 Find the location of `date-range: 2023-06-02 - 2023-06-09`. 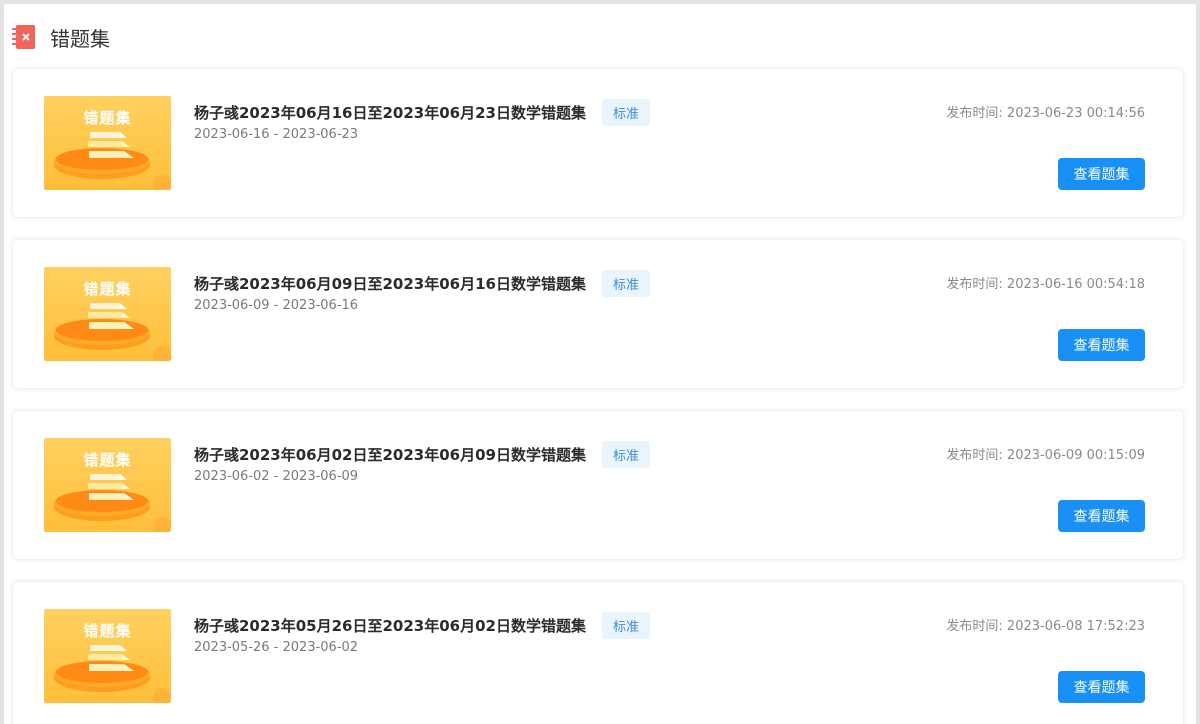

date-range: 2023-06-02 - 2023-06-09 is located at coordinates (276, 476).